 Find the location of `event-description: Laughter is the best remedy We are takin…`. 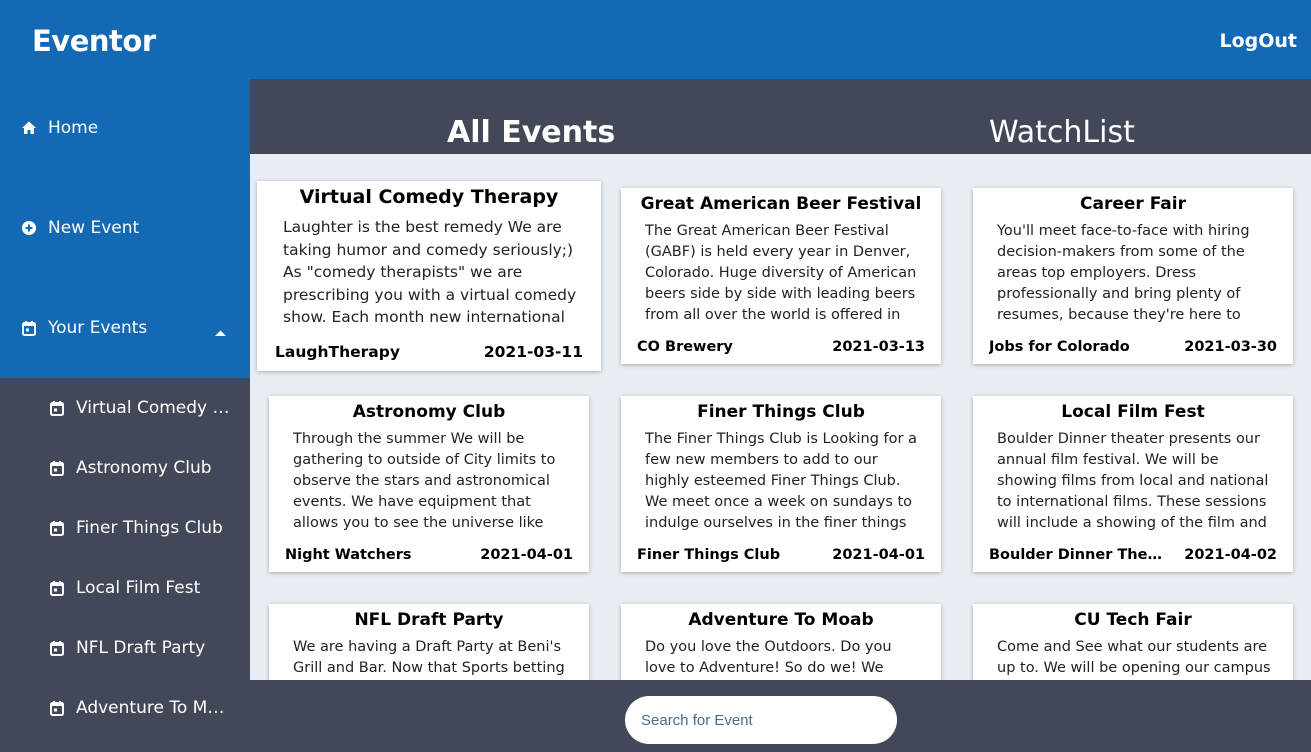

event-description: Laughter is the best remedy We are takin… is located at coordinates (430, 272).